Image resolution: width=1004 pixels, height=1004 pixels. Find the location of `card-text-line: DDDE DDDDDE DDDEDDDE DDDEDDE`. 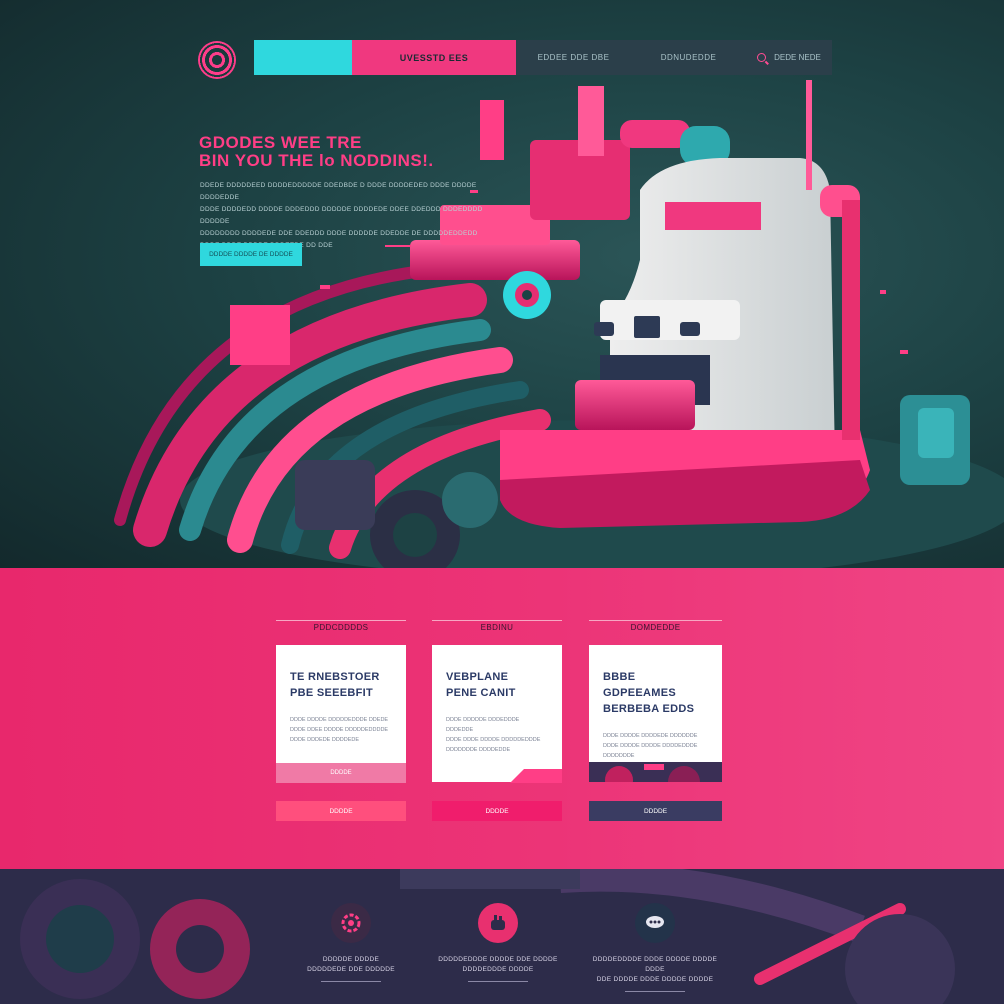

card-text-line: DDDE DDDDDE DDDEDDDE DDDEDDE is located at coordinates (483, 725).